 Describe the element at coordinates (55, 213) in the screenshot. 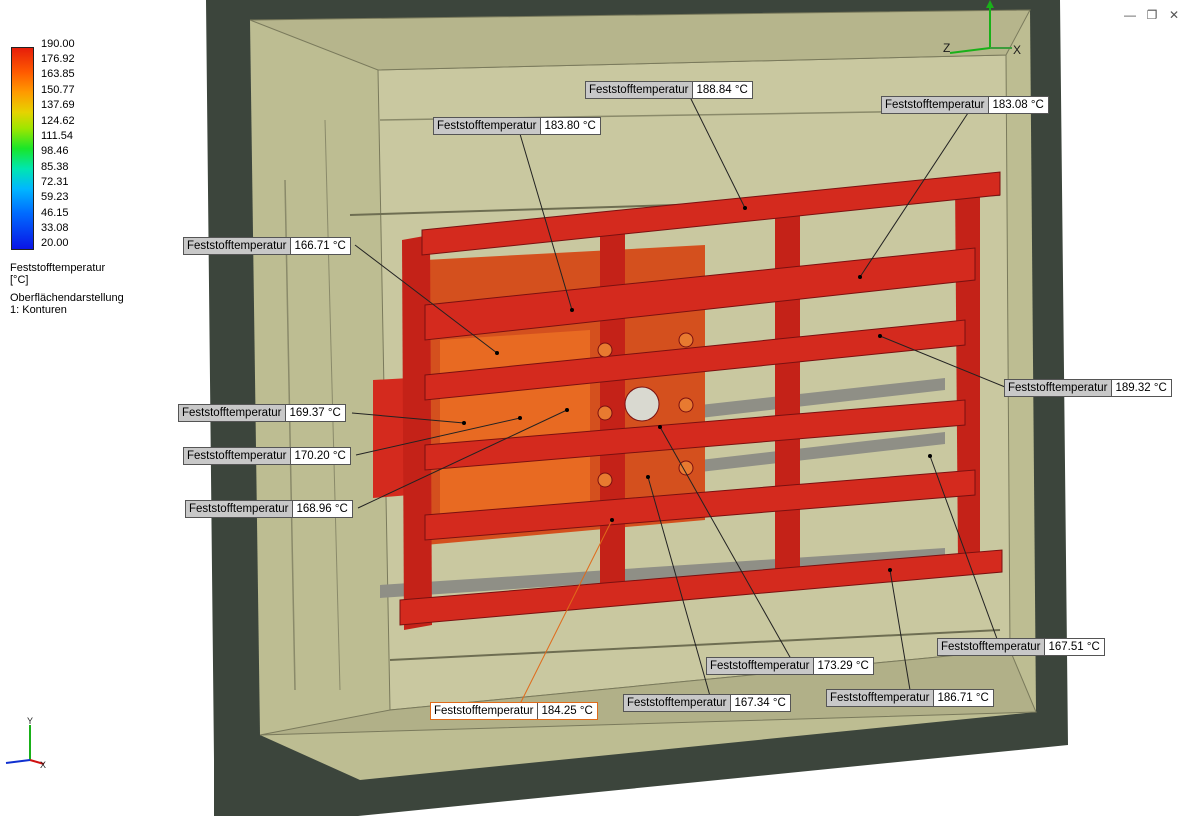

I see `legend-tick: 46.15` at that location.